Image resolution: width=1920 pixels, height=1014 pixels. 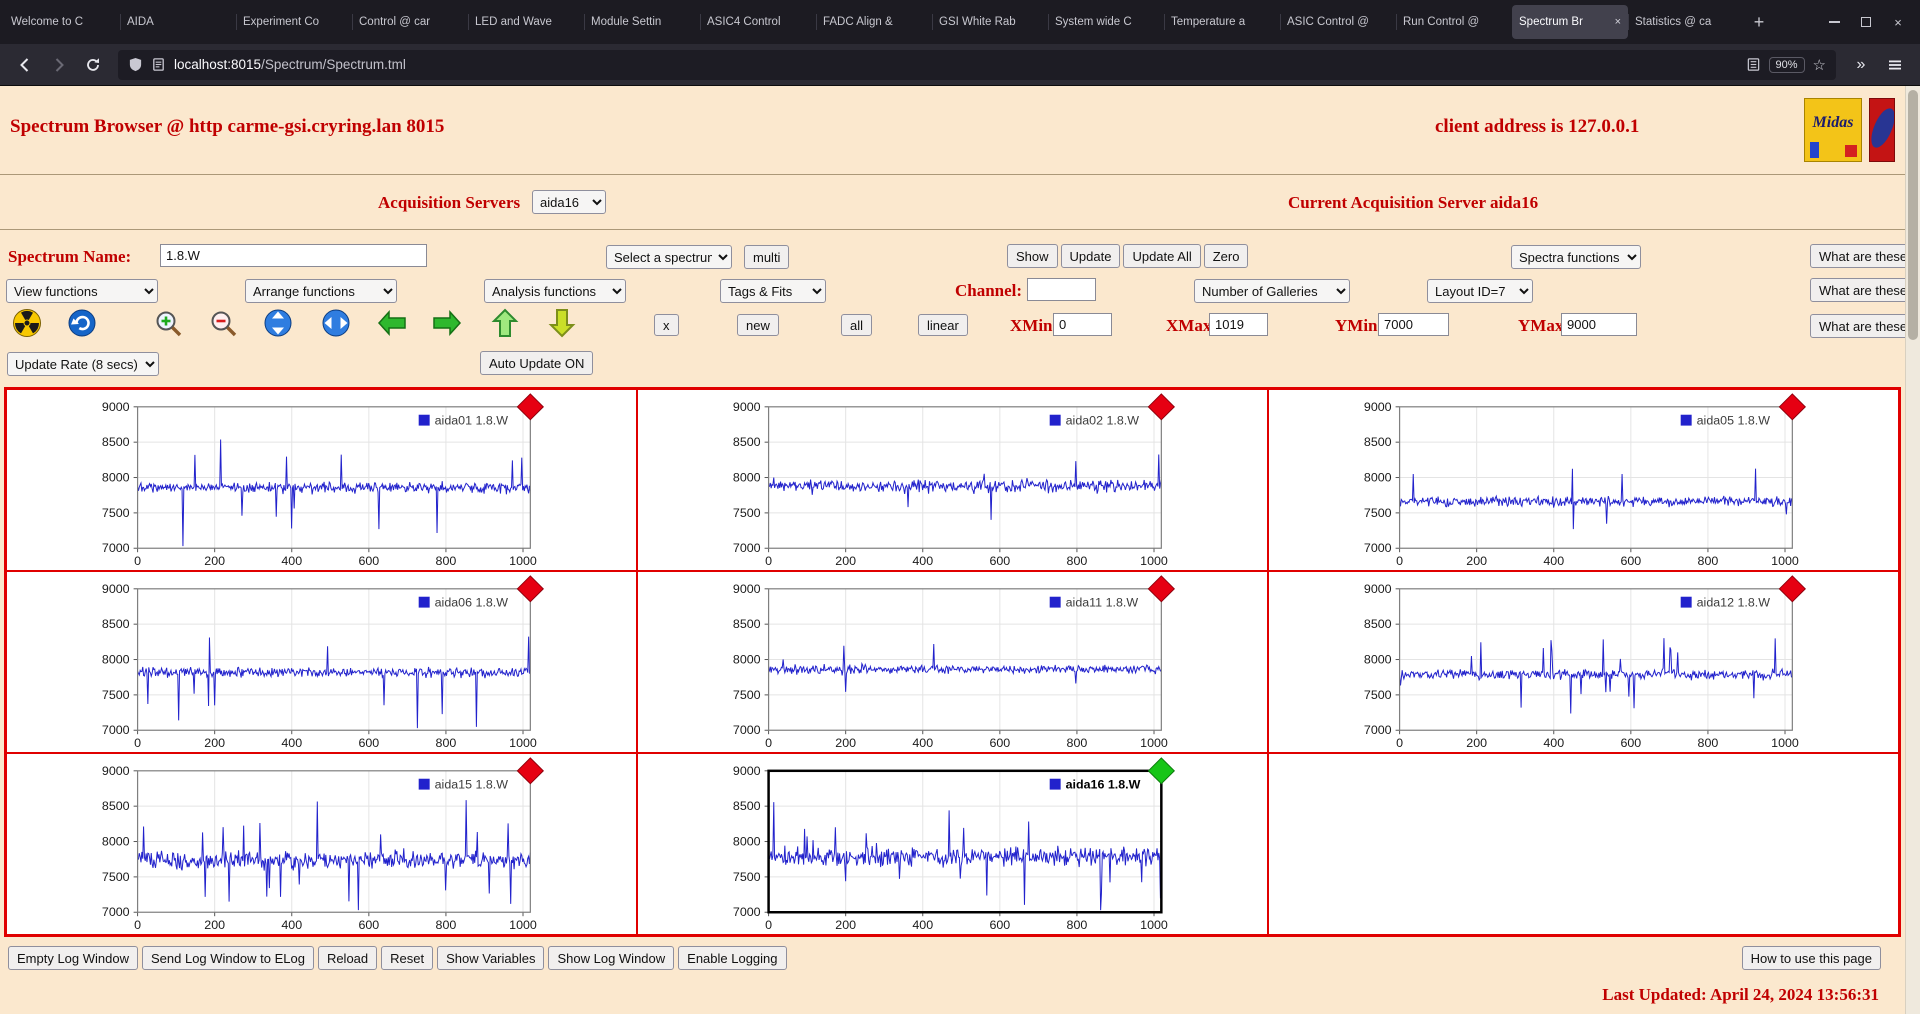 What do you see at coordinates (1222, 22) in the screenshot?
I see `browser-tab-temperature-a: Temperature a` at bounding box center [1222, 22].